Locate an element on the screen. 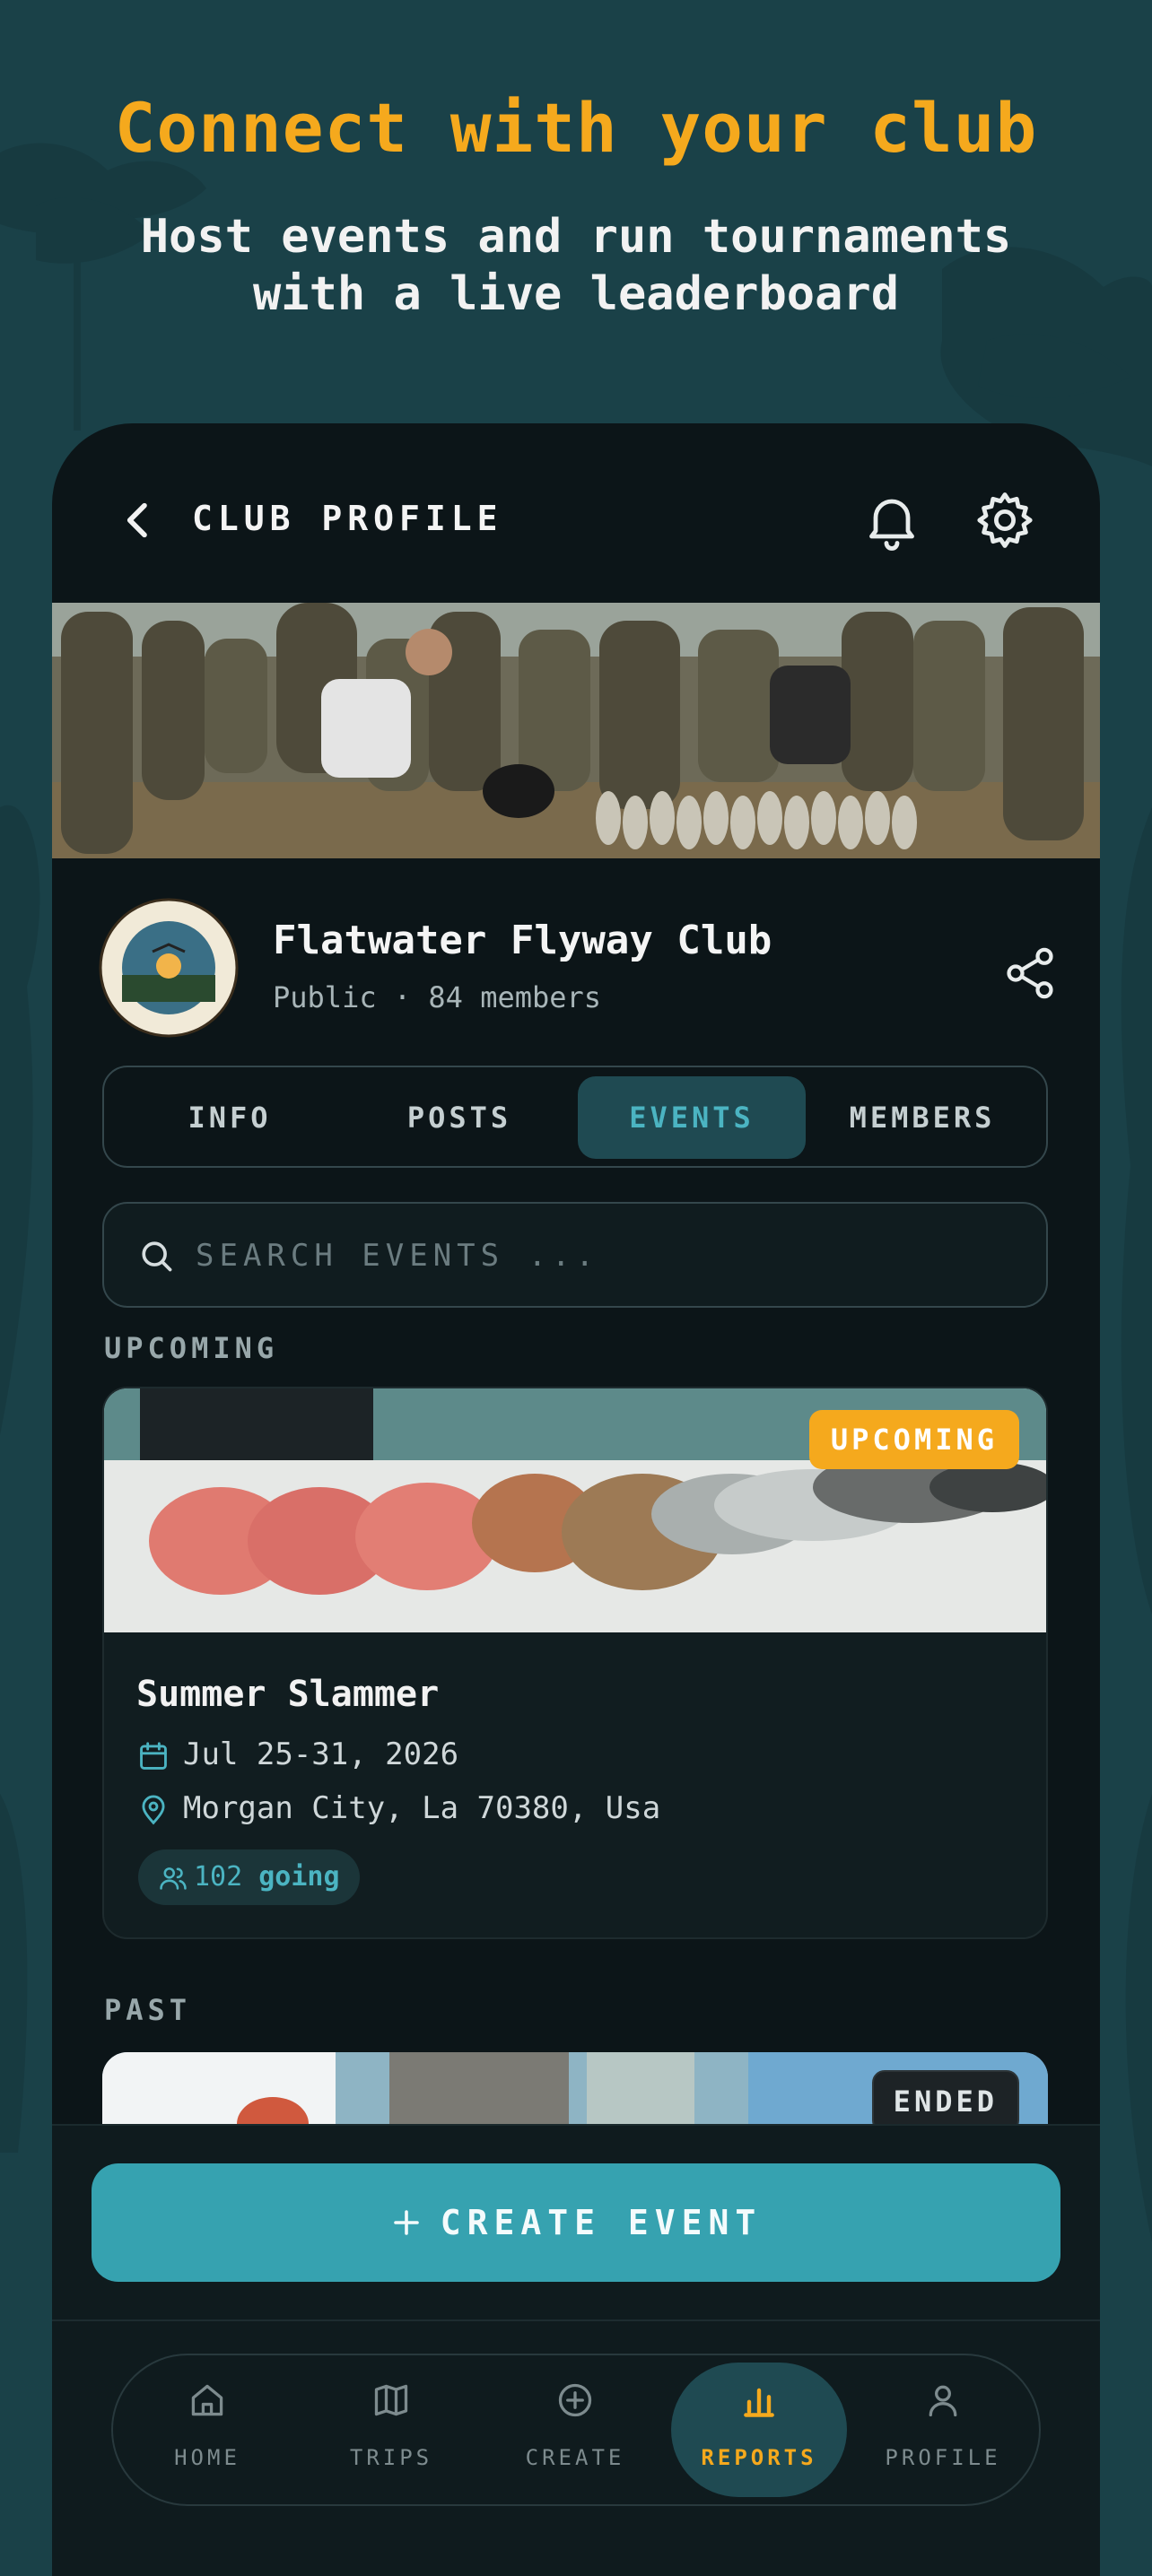  nav-create: CREATE is located at coordinates (575, 2429).